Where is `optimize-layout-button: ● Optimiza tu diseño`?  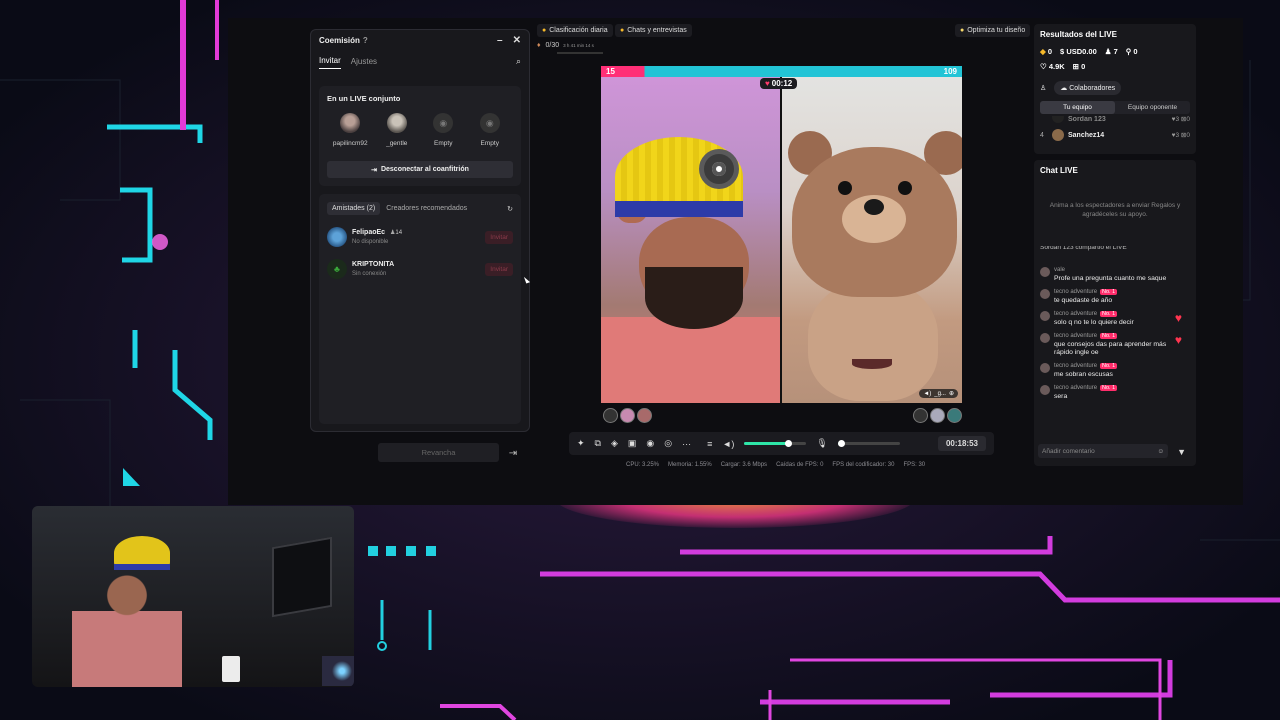
optimize-layout-button: ● Optimiza tu diseño is located at coordinates (993, 30).